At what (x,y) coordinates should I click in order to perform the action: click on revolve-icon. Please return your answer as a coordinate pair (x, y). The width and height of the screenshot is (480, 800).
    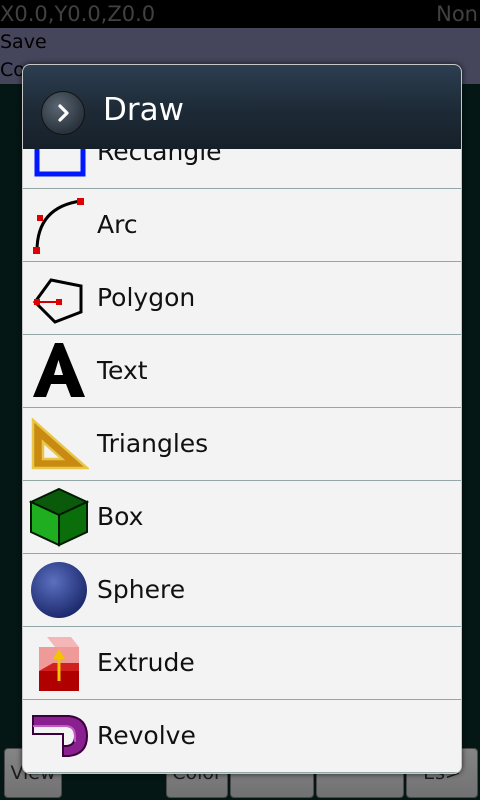
    Looking at the image, I should click on (60, 736).